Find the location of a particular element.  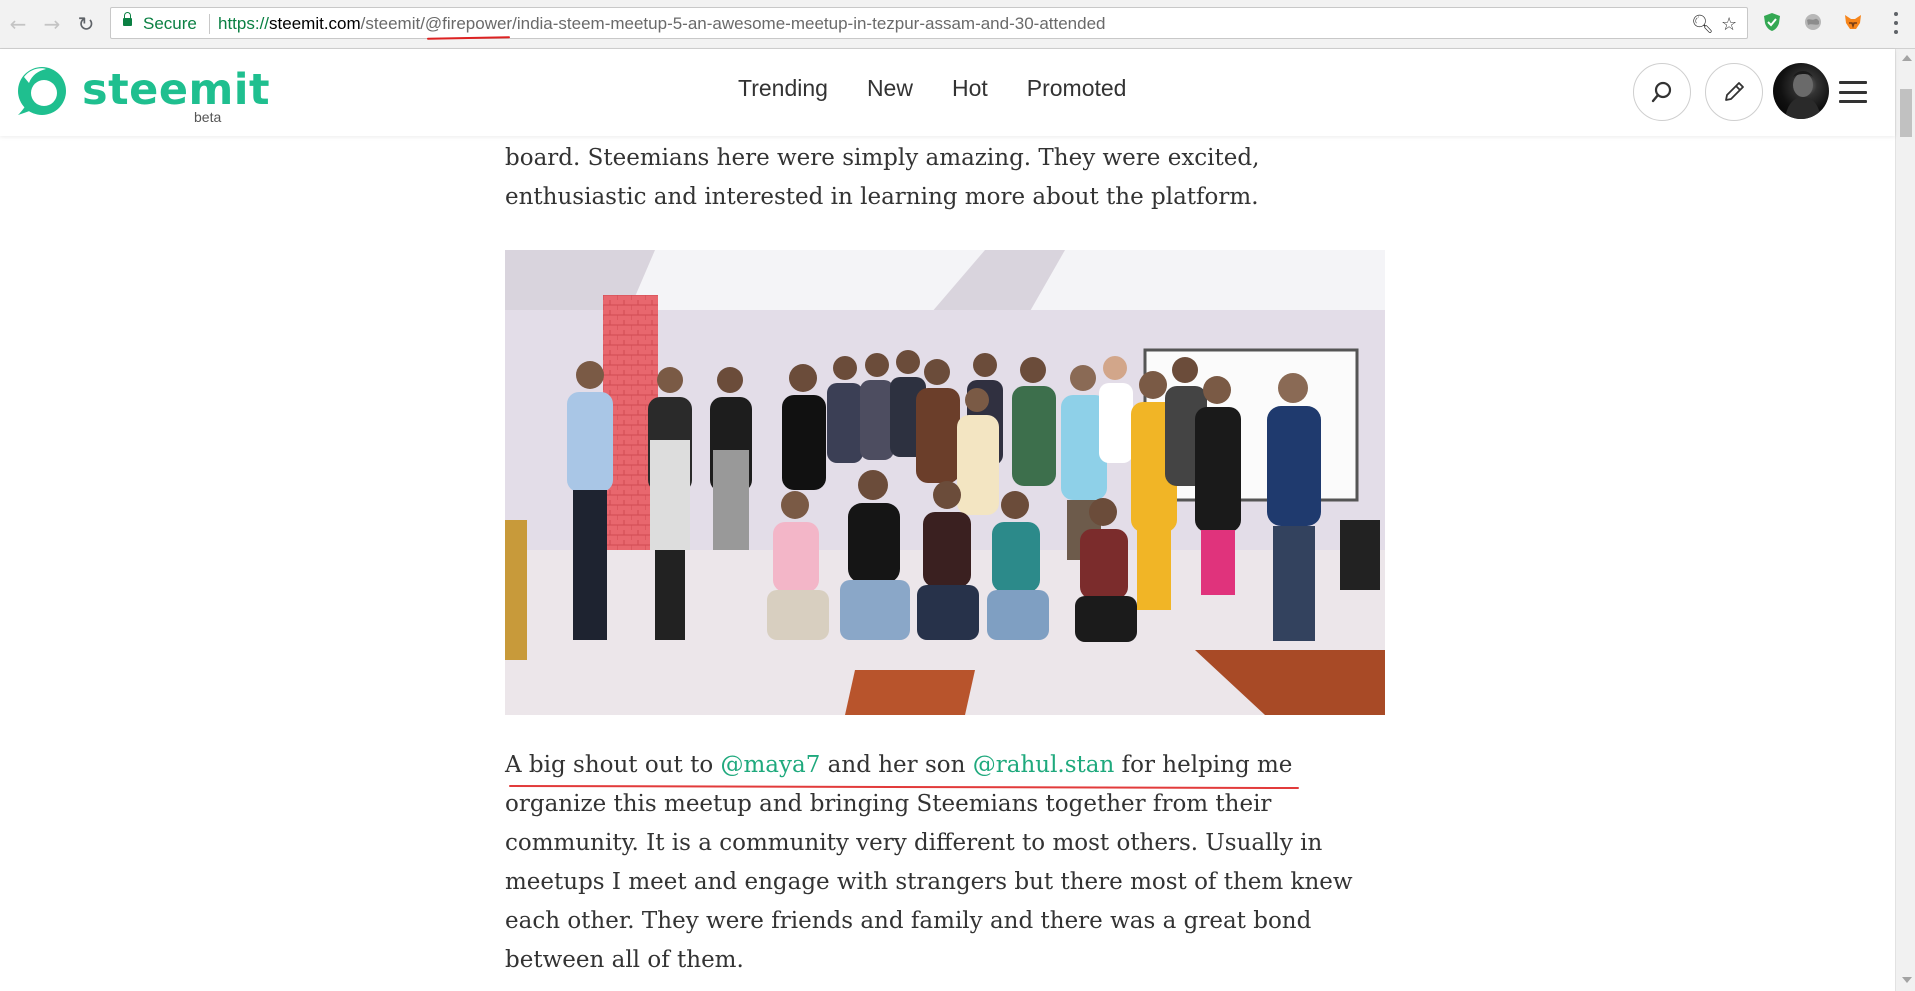

zoom-icon: 🔍︎ is located at coordinates (1702, 24).